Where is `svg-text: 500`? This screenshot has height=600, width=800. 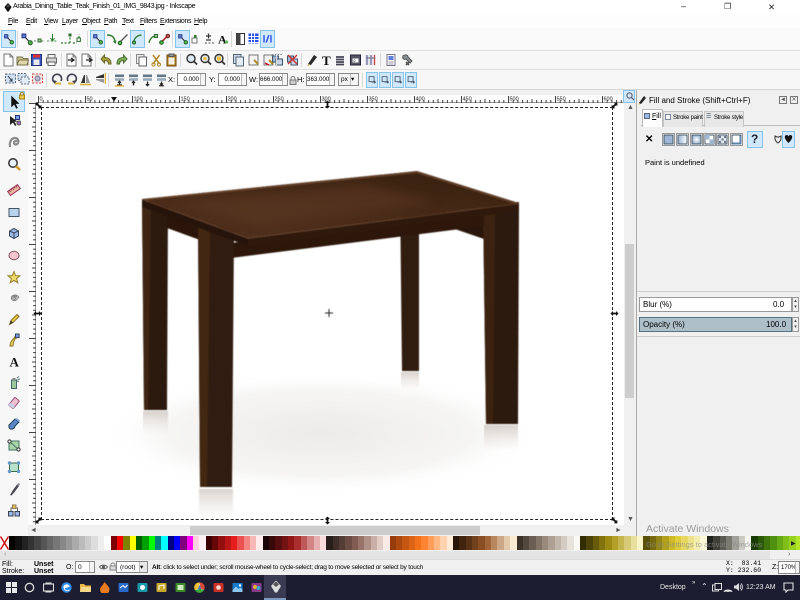 svg-text: 500 is located at coordinates (514, 100).